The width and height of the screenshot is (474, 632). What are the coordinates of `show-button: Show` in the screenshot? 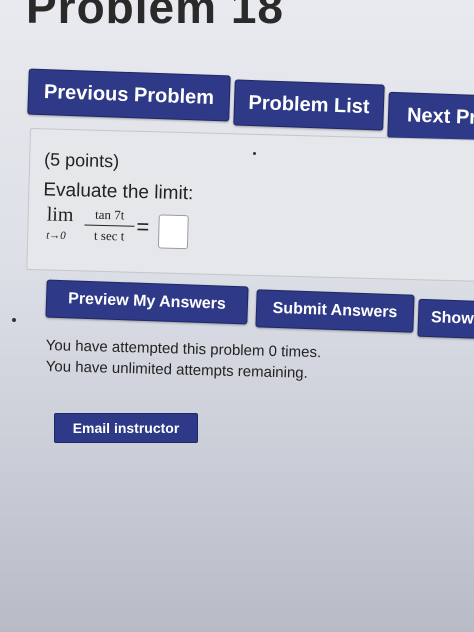 It's located at (445, 319).